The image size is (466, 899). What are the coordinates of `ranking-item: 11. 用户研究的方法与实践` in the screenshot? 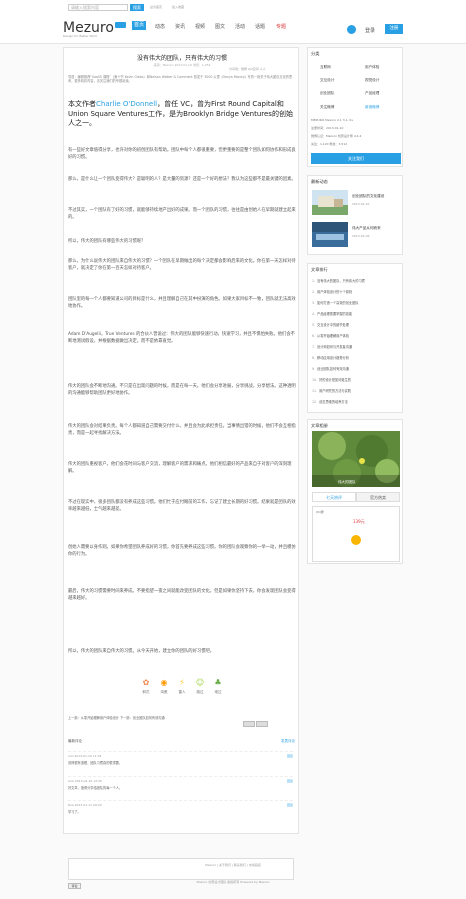 It's located at (331, 390).